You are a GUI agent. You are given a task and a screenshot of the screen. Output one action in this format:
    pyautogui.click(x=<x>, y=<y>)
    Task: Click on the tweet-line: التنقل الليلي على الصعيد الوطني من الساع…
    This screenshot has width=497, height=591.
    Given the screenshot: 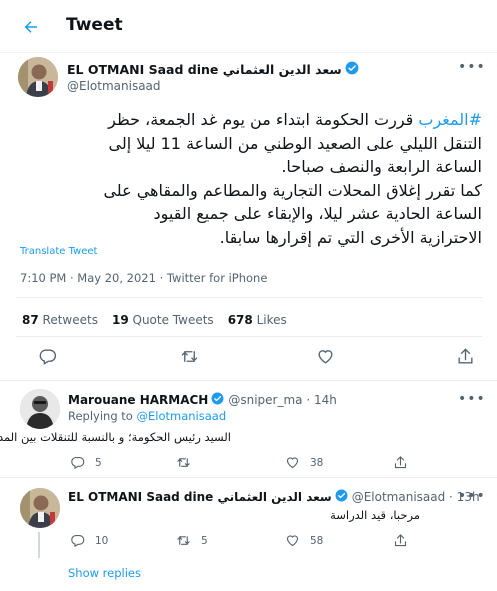 What is the action you would take?
    pyautogui.click(x=295, y=143)
    